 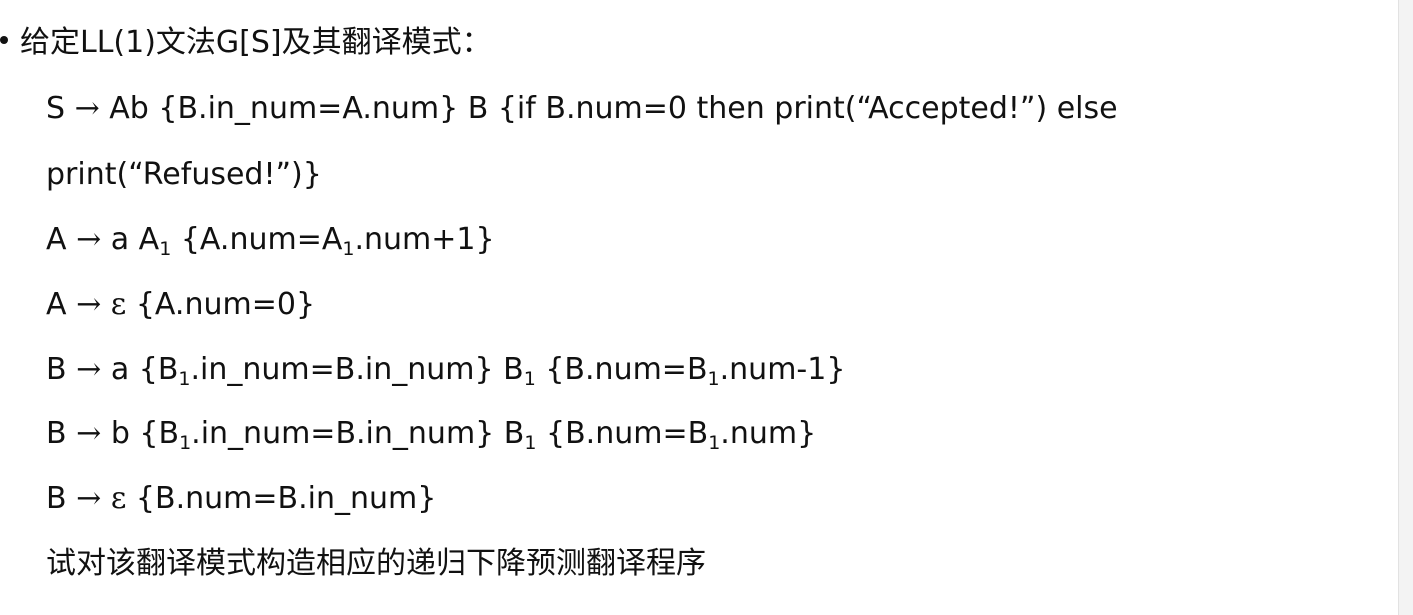 I want to click on rule-a2: A → ε {A.num=0}, so click(x=180, y=305).